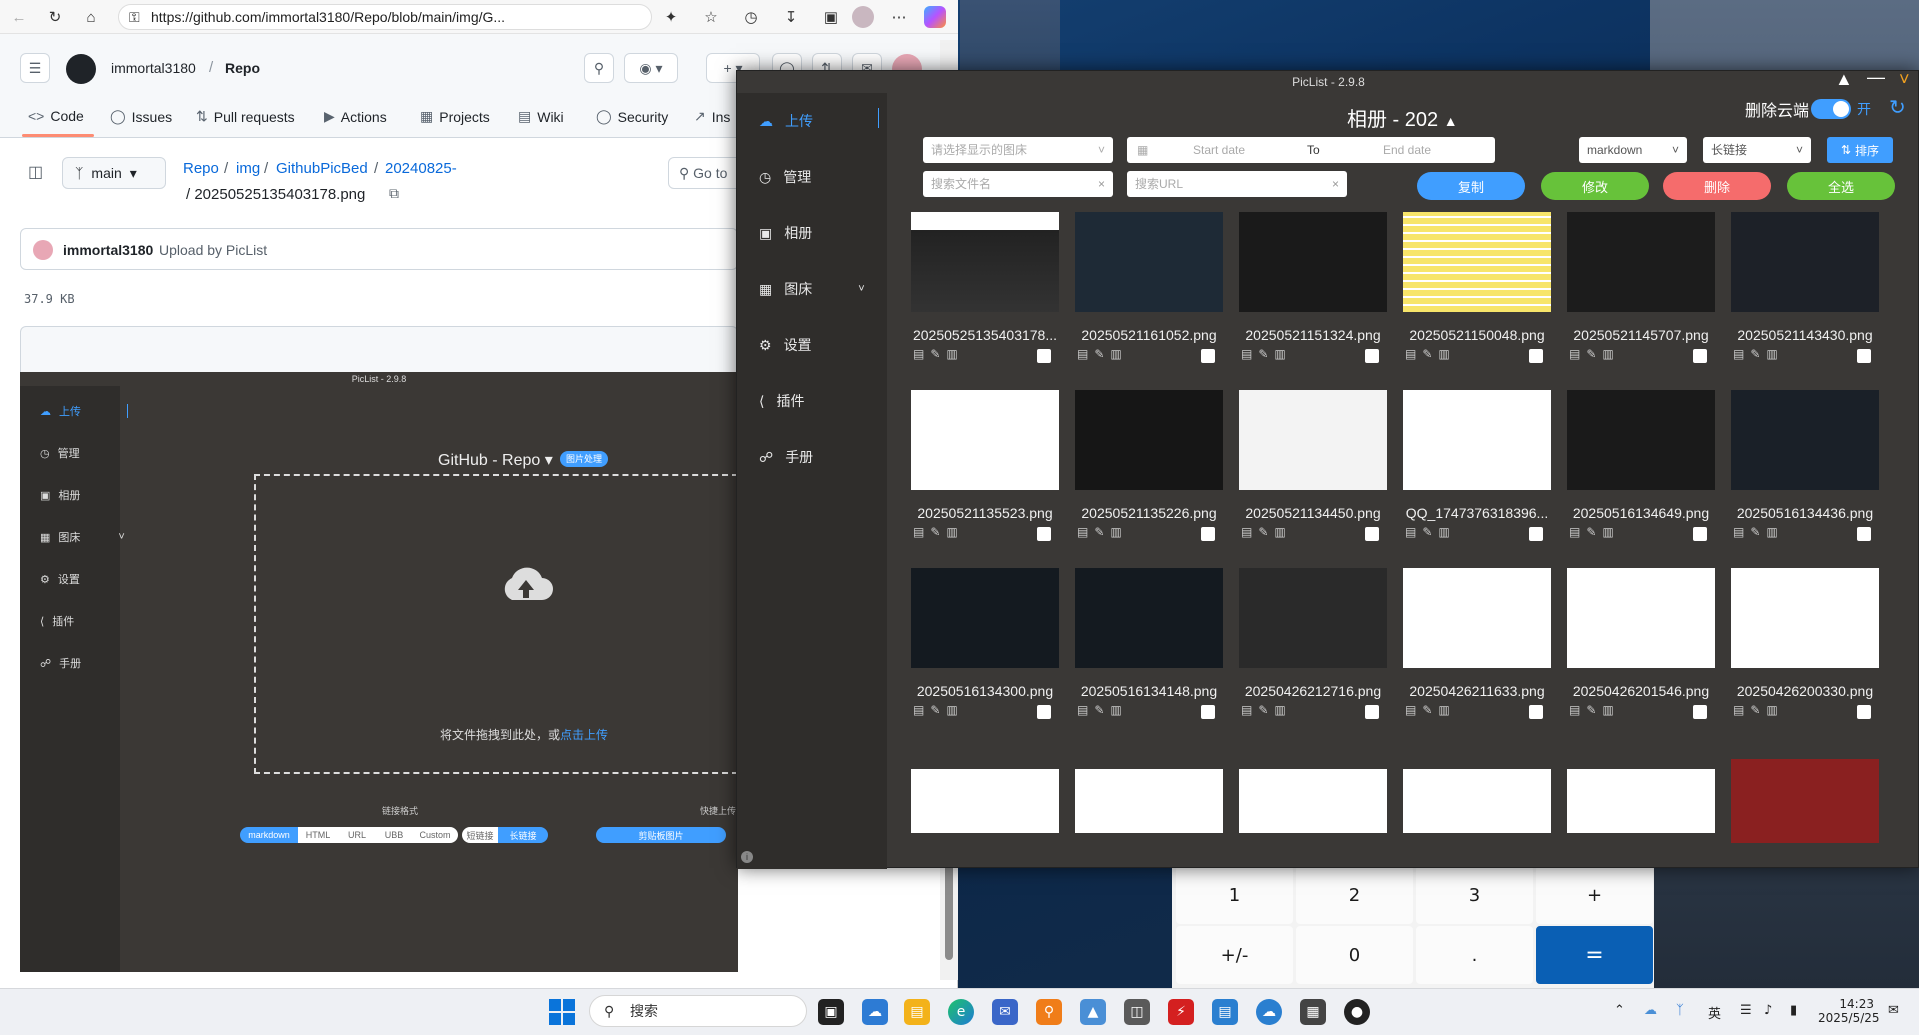 Image resolution: width=1919 pixels, height=1035 pixels. Describe the element at coordinates (455, 116) in the screenshot. I see `tab-projects: ▦ Projects` at that location.